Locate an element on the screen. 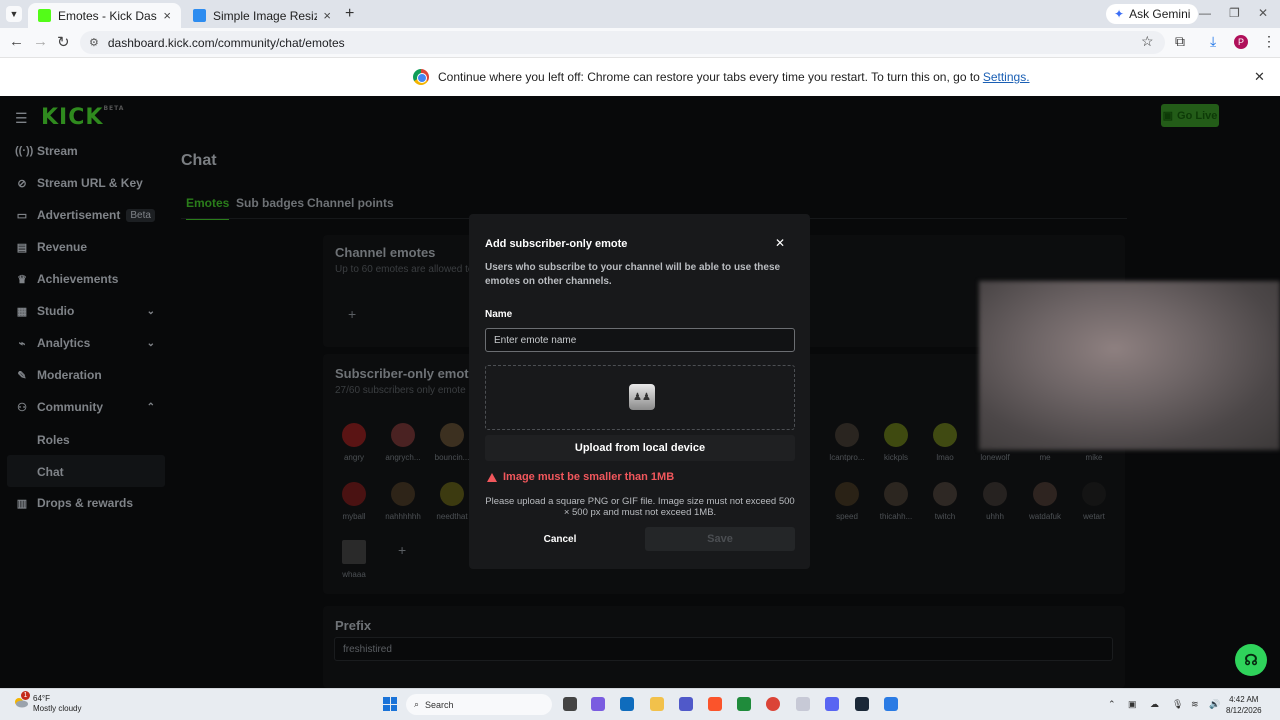 The height and width of the screenshot is (720, 1280). forward-icon: → is located at coordinates (40, 41).